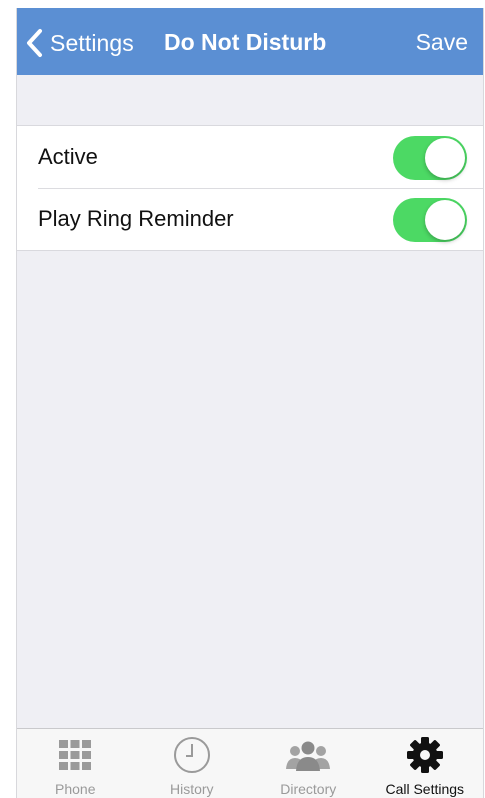  I want to click on chevron-left-icon, so click(34, 43).